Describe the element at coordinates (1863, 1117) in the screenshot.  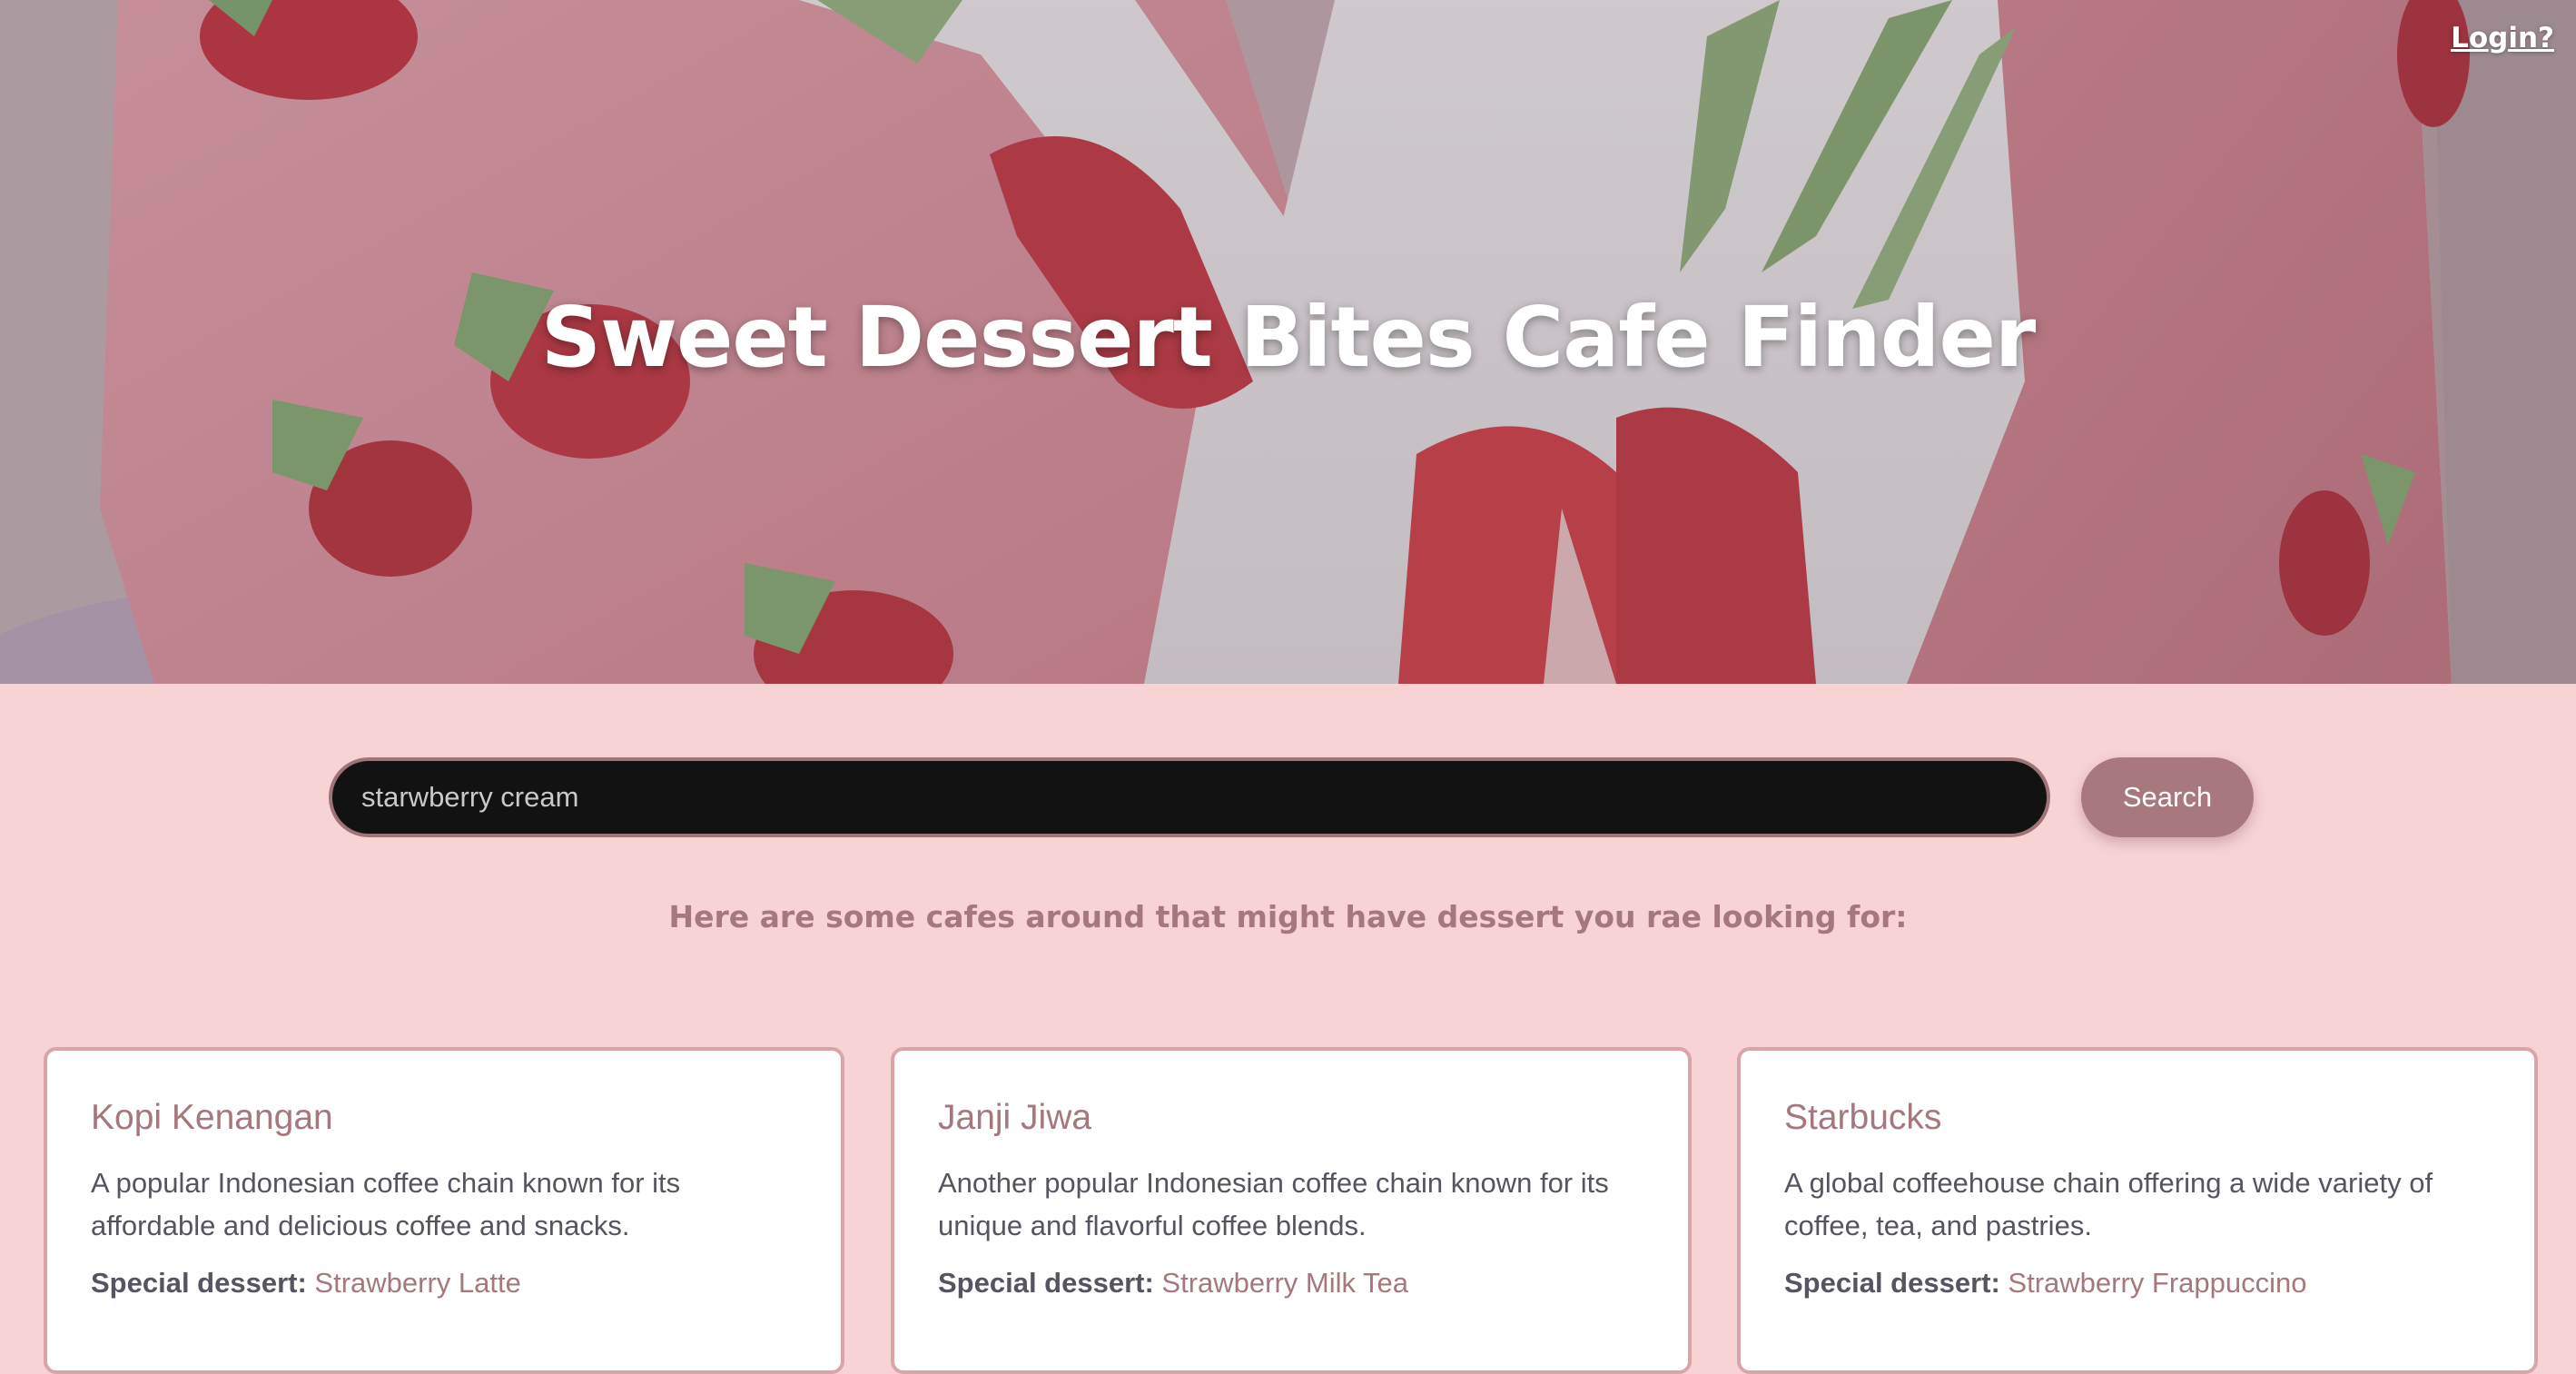
I see `cafe-name: Starbucks` at that location.